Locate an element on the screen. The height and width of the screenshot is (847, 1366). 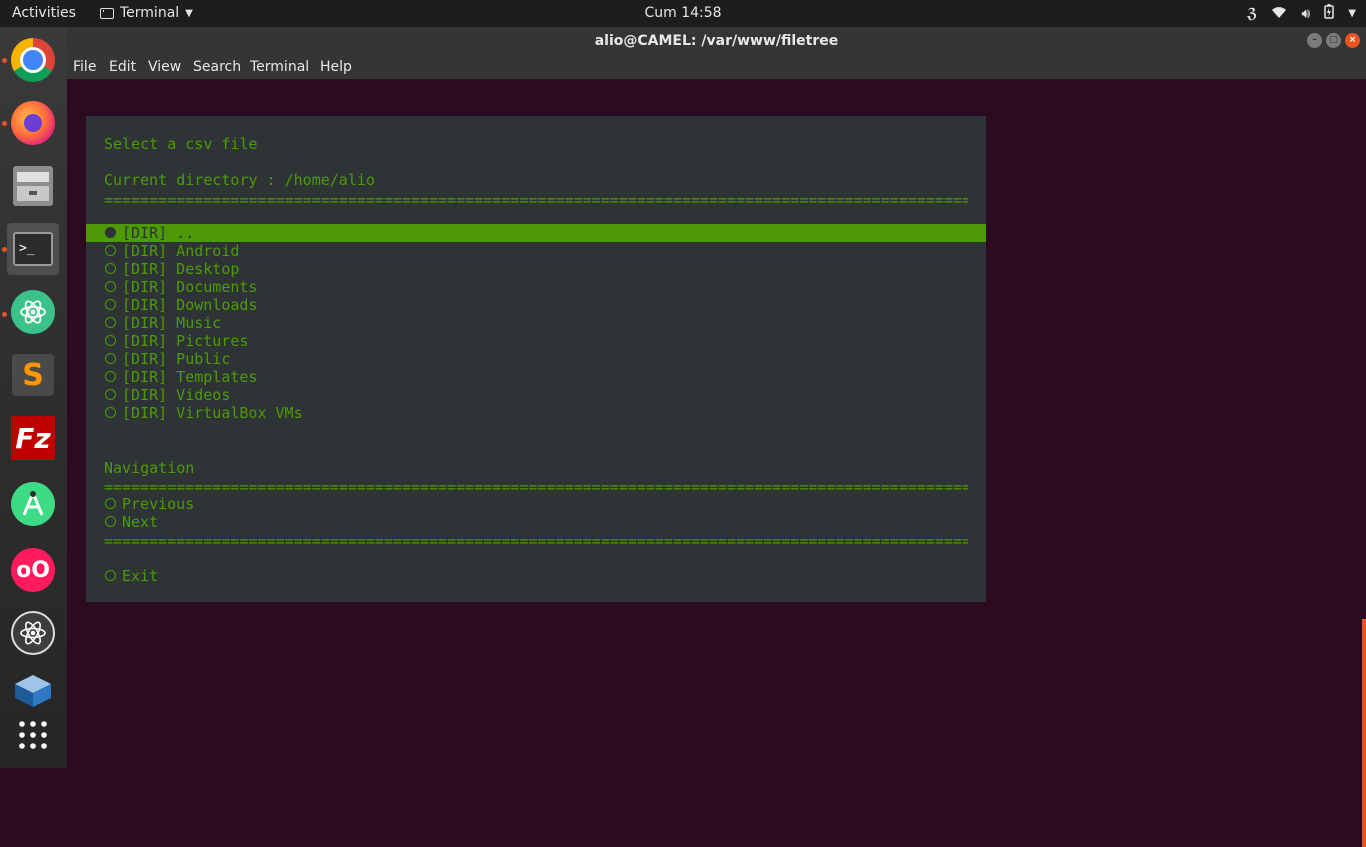
list-item-label: [DIR] Templates is located at coordinates (190, 377).